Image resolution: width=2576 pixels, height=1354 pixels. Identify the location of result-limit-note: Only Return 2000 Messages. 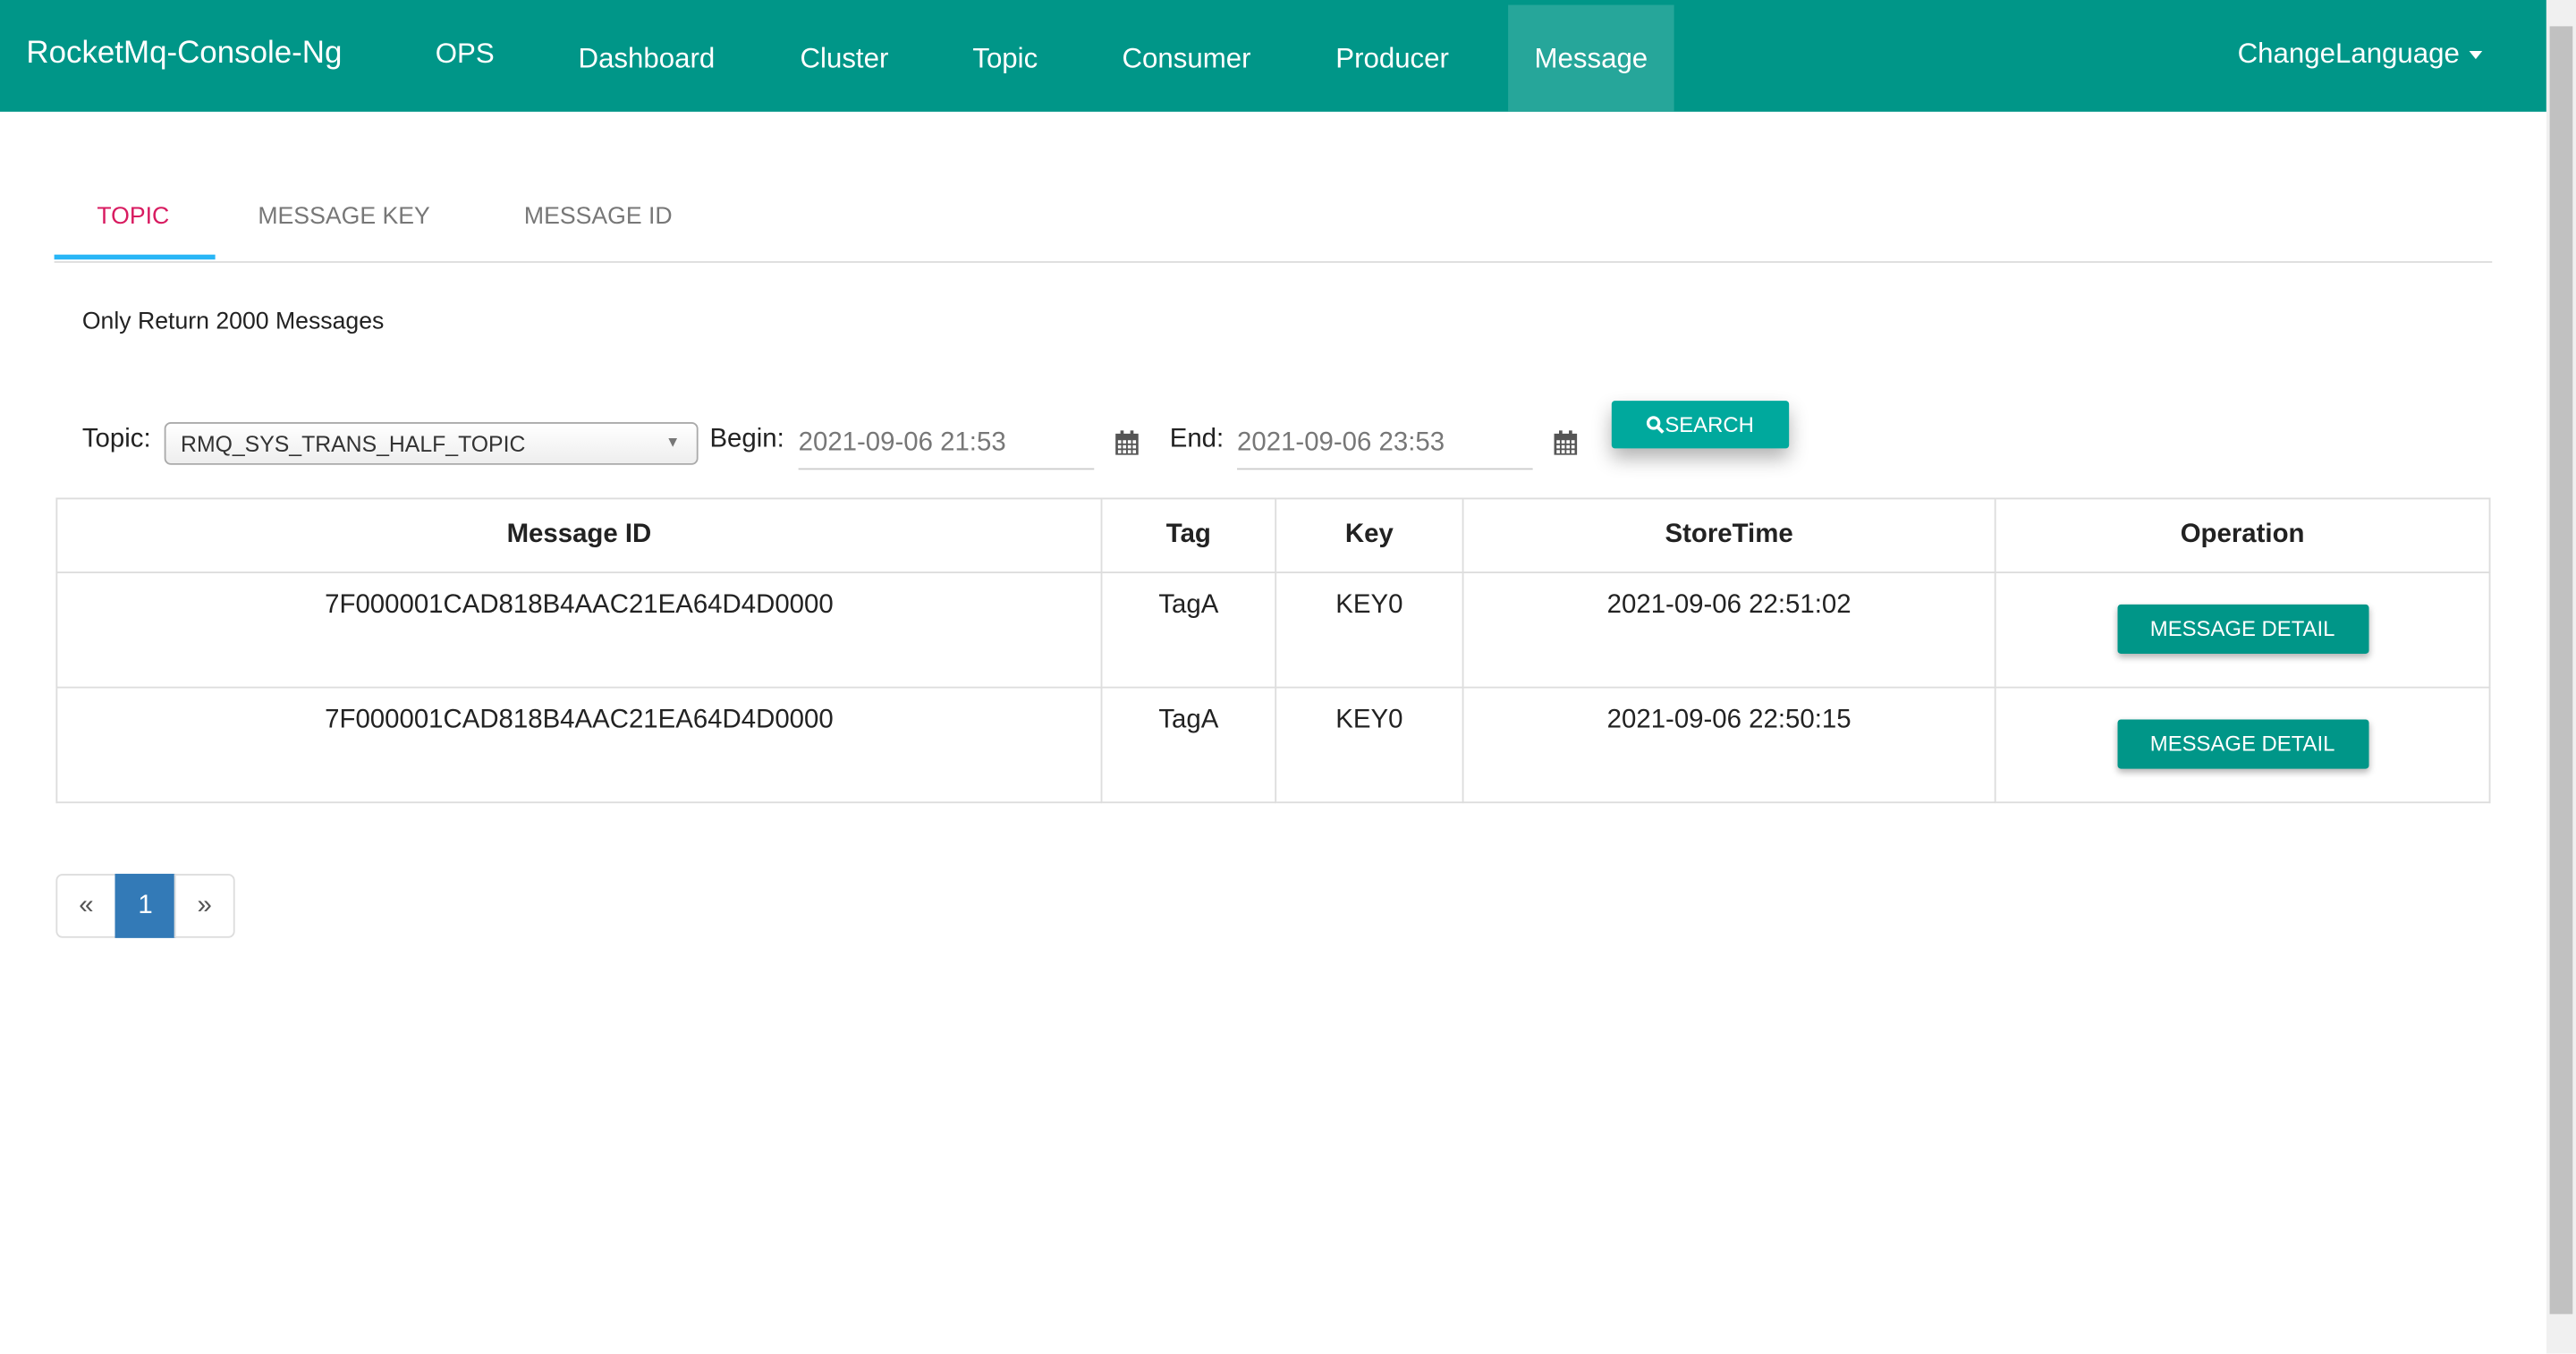
(233, 322).